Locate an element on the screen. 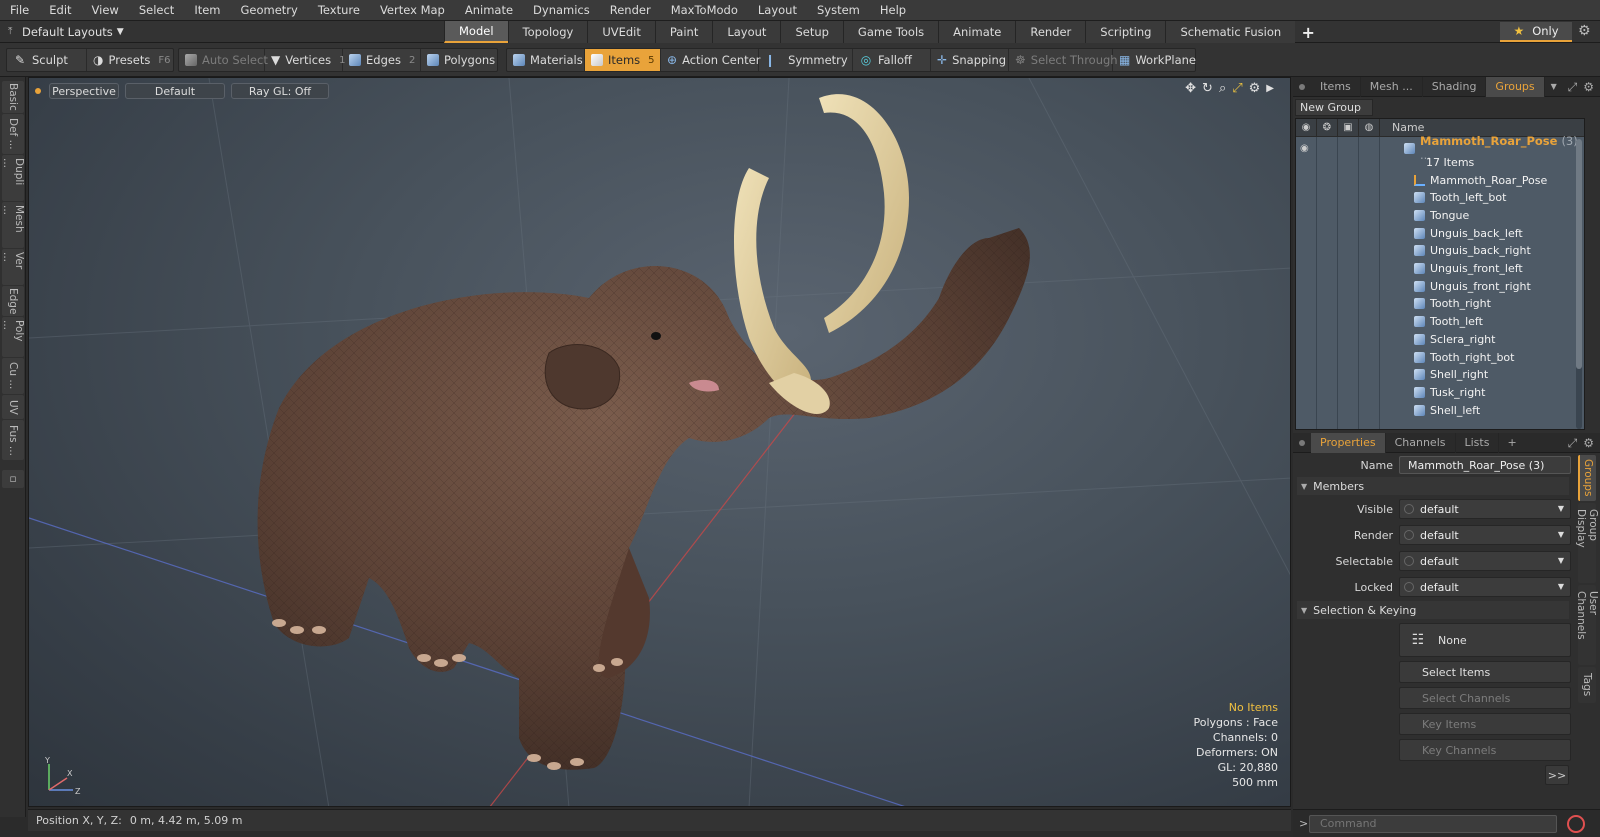  collapse-up-icon: ⤒ is located at coordinates (15, 31).